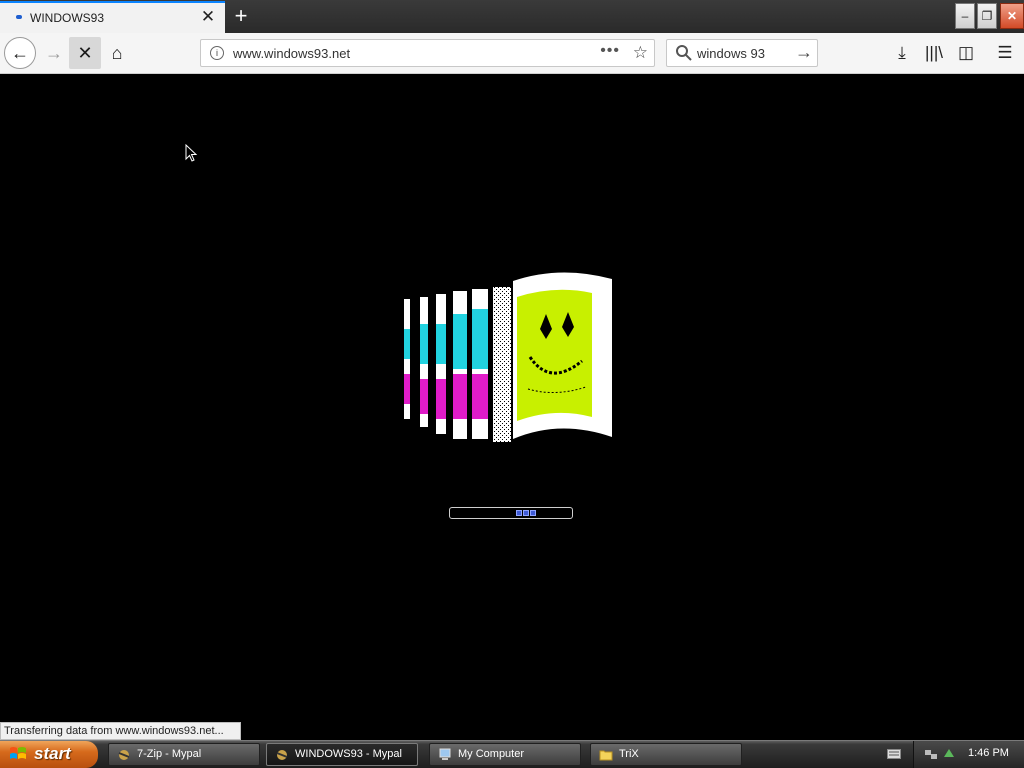 This screenshot has width=1024, height=768. What do you see at coordinates (19, 17) in the screenshot?
I see `favicon-icon` at bounding box center [19, 17].